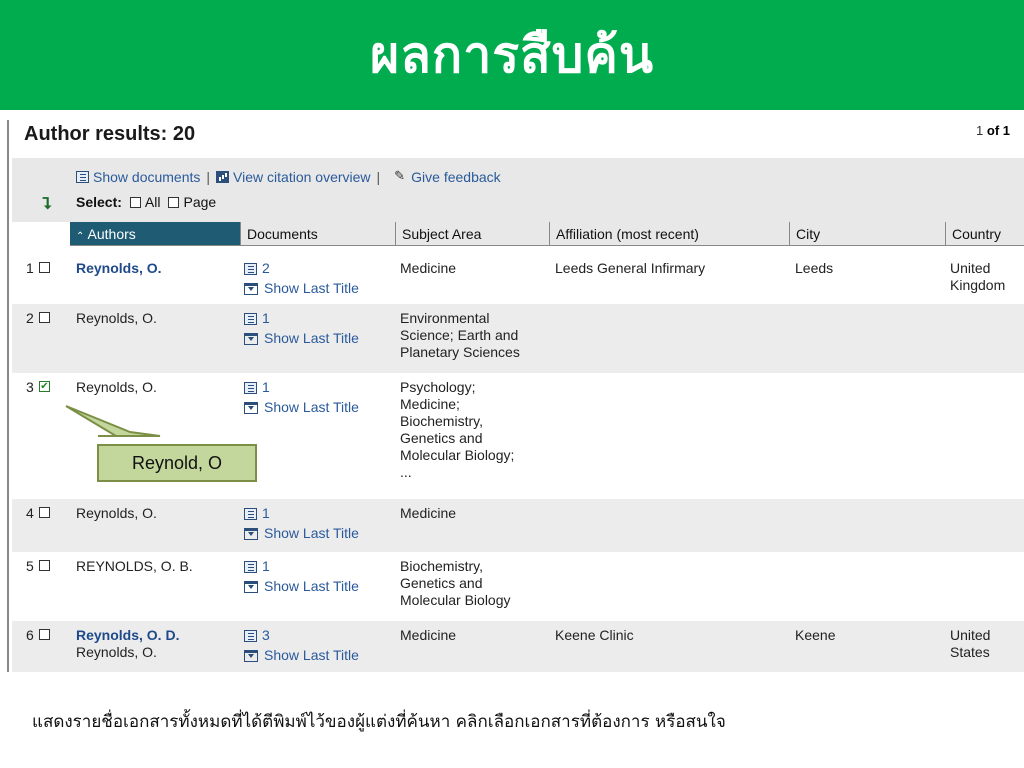 This screenshot has height=768, width=1024. Describe the element at coordinates (174, 202) in the screenshot. I see `select-page-checkbox` at that location.